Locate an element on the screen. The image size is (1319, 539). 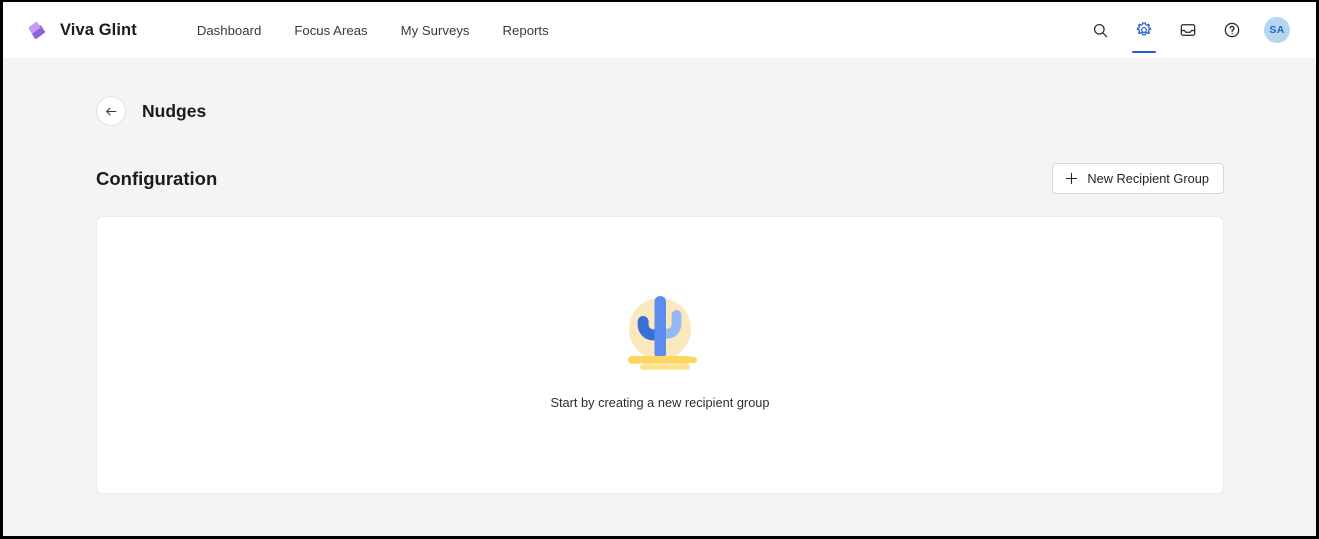
gear-icon is located at coordinates (1144, 33).